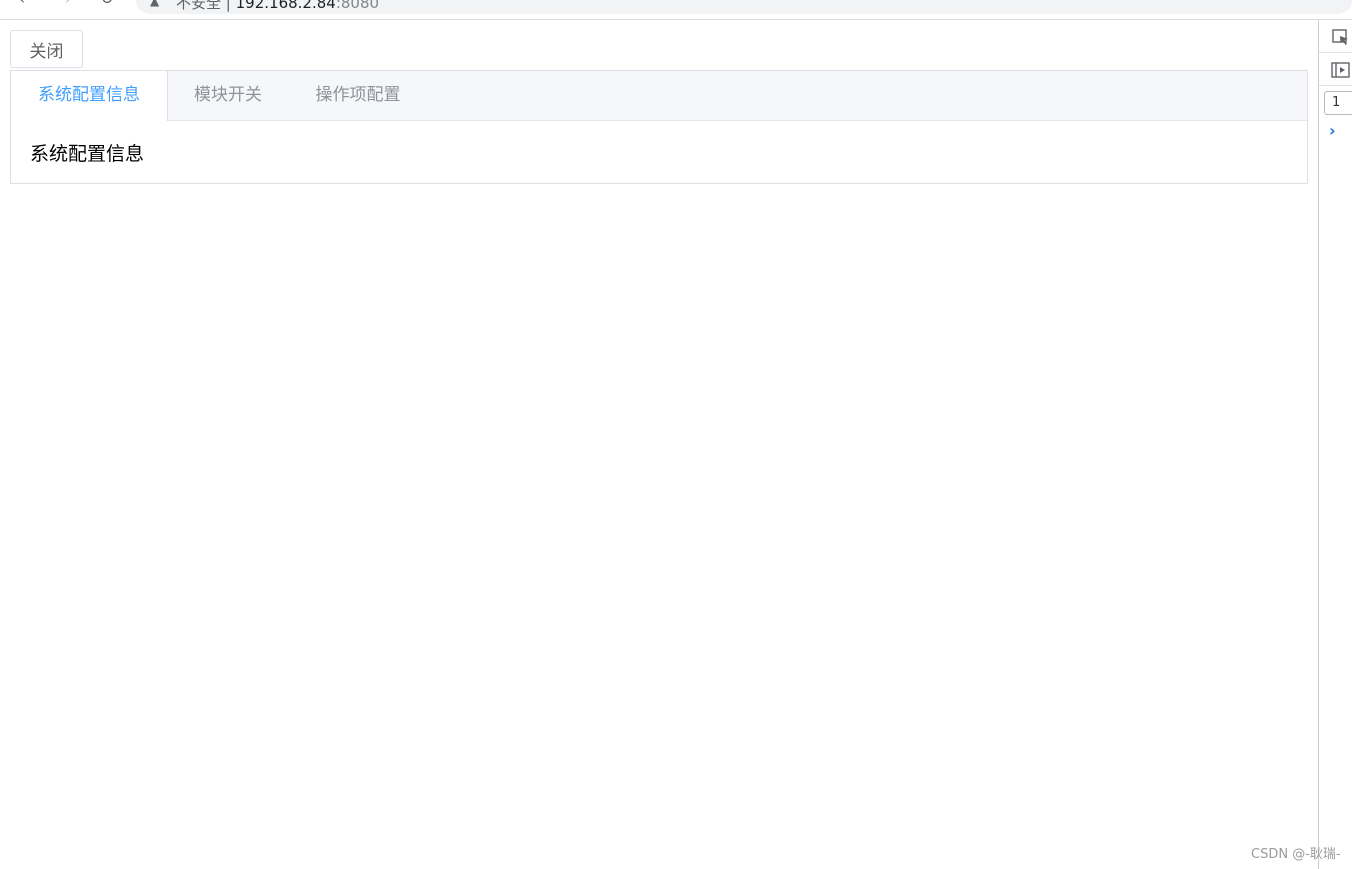  I want to click on tab-module-switch: 模块开关, so click(228, 95).